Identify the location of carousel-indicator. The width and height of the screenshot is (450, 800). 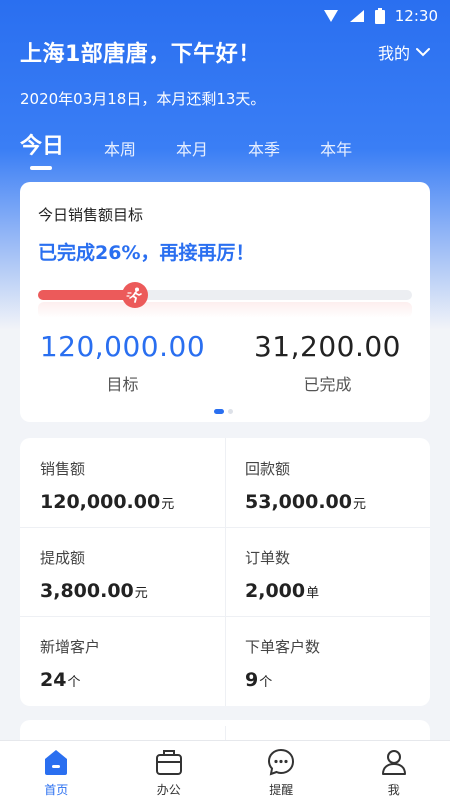
(223, 411).